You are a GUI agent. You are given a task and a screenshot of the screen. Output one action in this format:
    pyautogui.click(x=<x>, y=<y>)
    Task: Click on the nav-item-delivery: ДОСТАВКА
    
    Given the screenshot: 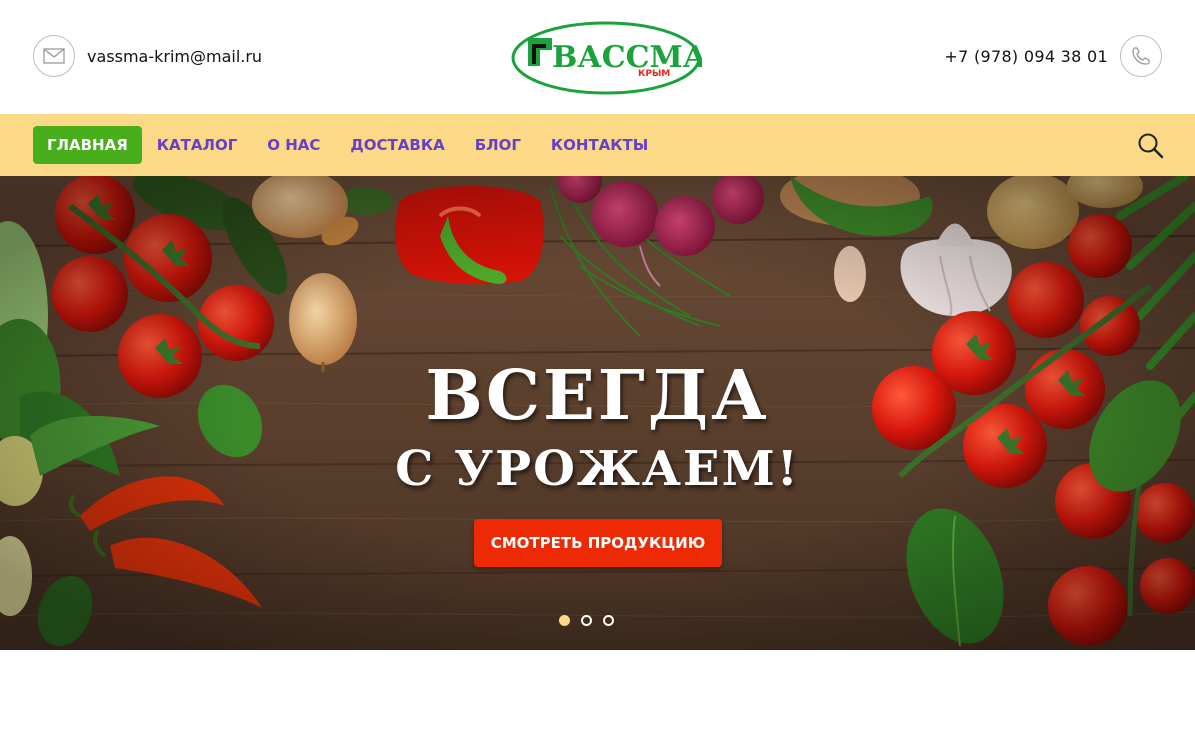 What is the action you would take?
    pyautogui.click(x=397, y=145)
    